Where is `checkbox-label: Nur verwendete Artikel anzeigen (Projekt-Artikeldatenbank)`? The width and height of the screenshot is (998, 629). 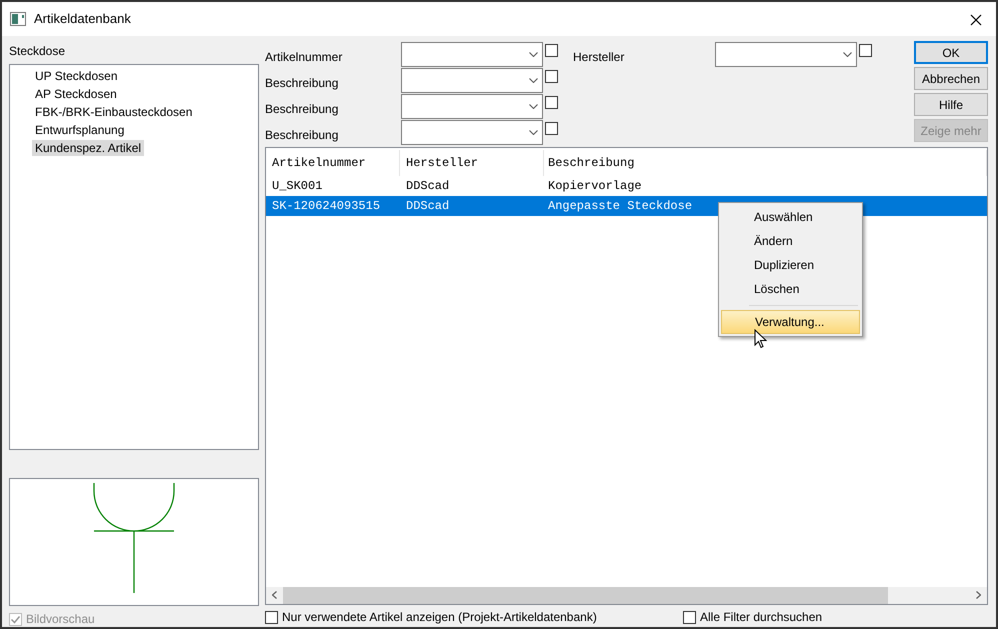
checkbox-label: Nur verwendete Artikel anzeigen (Projekt-Artikeldatenbank) is located at coordinates (439, 617).